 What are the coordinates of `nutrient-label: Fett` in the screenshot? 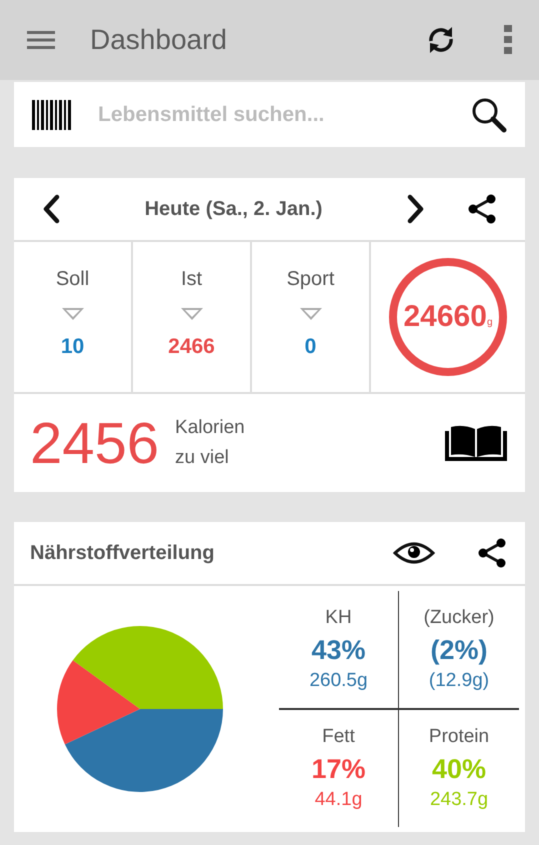 It's located at (338, 737).